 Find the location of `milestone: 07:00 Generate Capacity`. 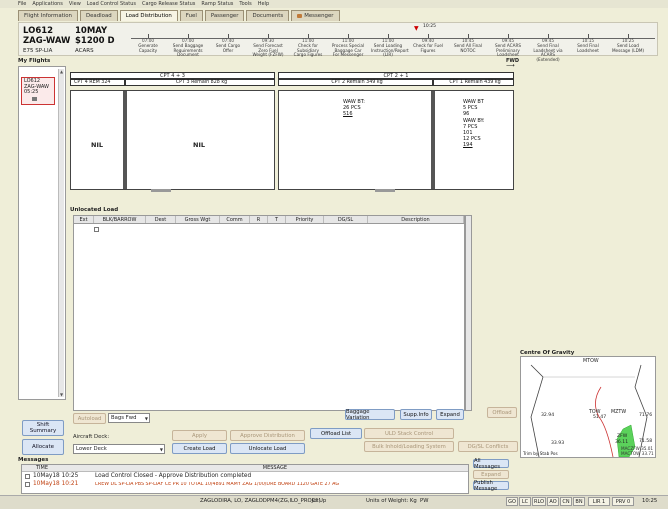

milestone: 07:00 Generate Capacity is located at coordinates (148, 43).